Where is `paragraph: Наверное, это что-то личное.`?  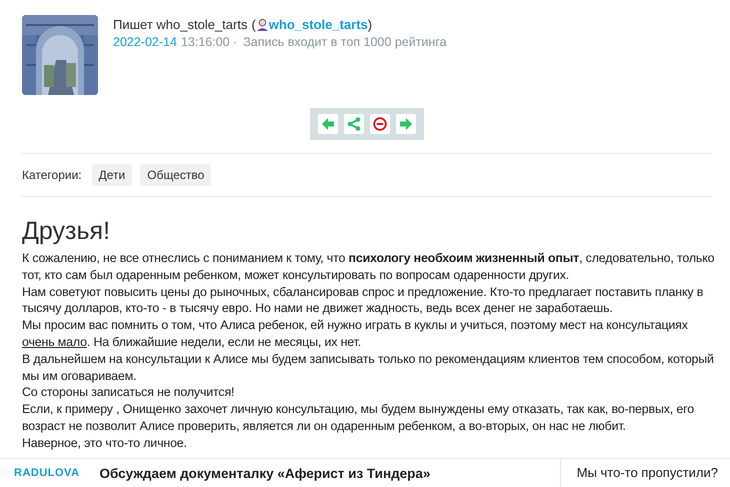 paragraph: Наверное, это что-то личное. is located at coordinates (105, 443).